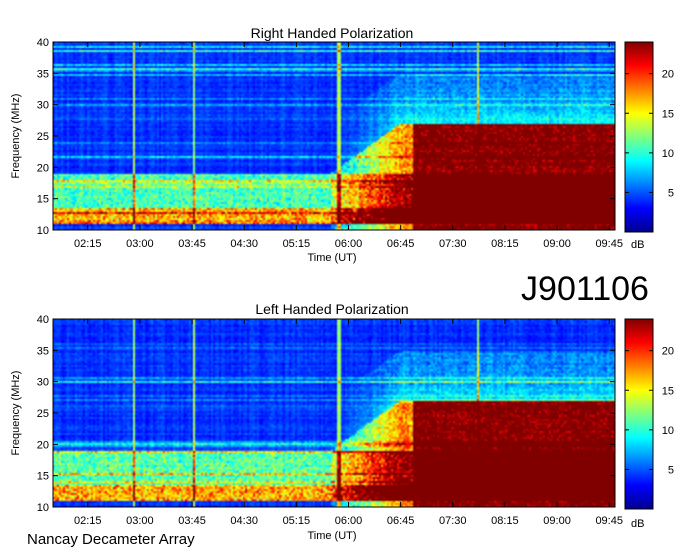 This screenshot has height=552, width=680. I want to click on panel-title: Right Handed Polarization, so click(332, 33).